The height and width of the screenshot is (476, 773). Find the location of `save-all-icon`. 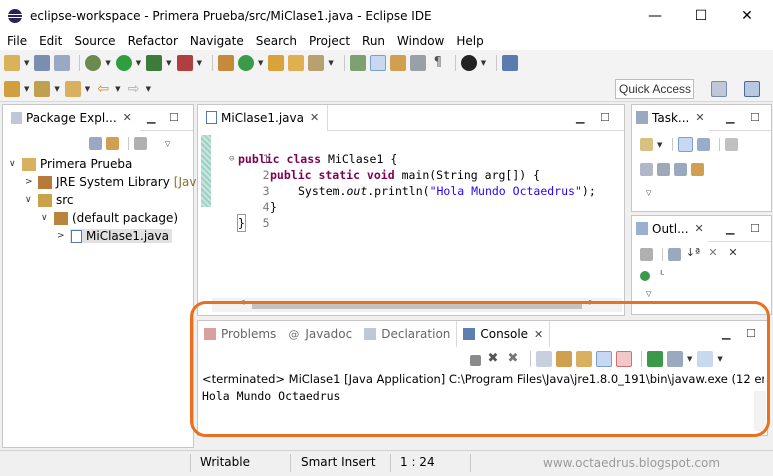

save-all-icon is located at coordinates (62, 63).